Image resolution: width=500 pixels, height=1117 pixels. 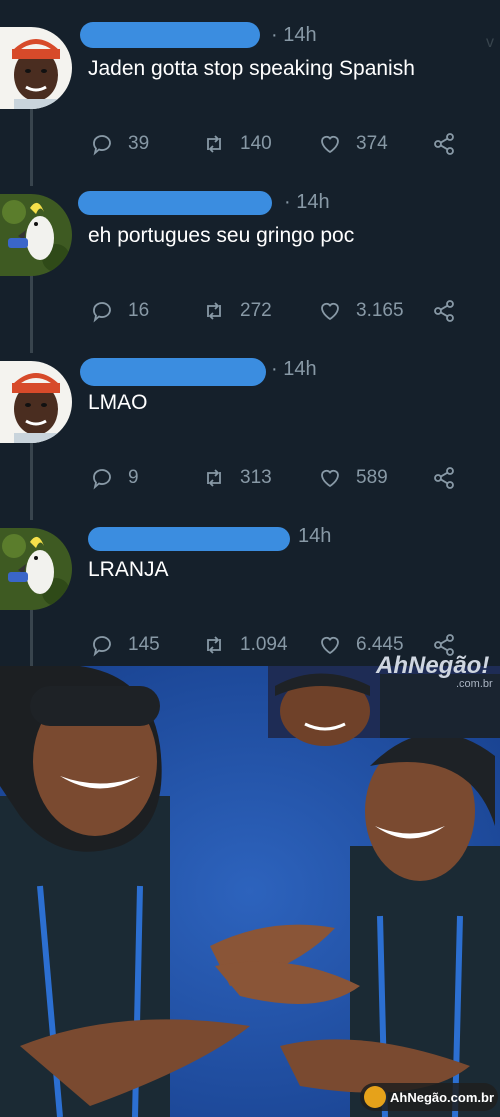 What do you see at coordinates (256, 477) in the screenshot?
I see `retweet-count: 313` at bounding box center [256, 477].